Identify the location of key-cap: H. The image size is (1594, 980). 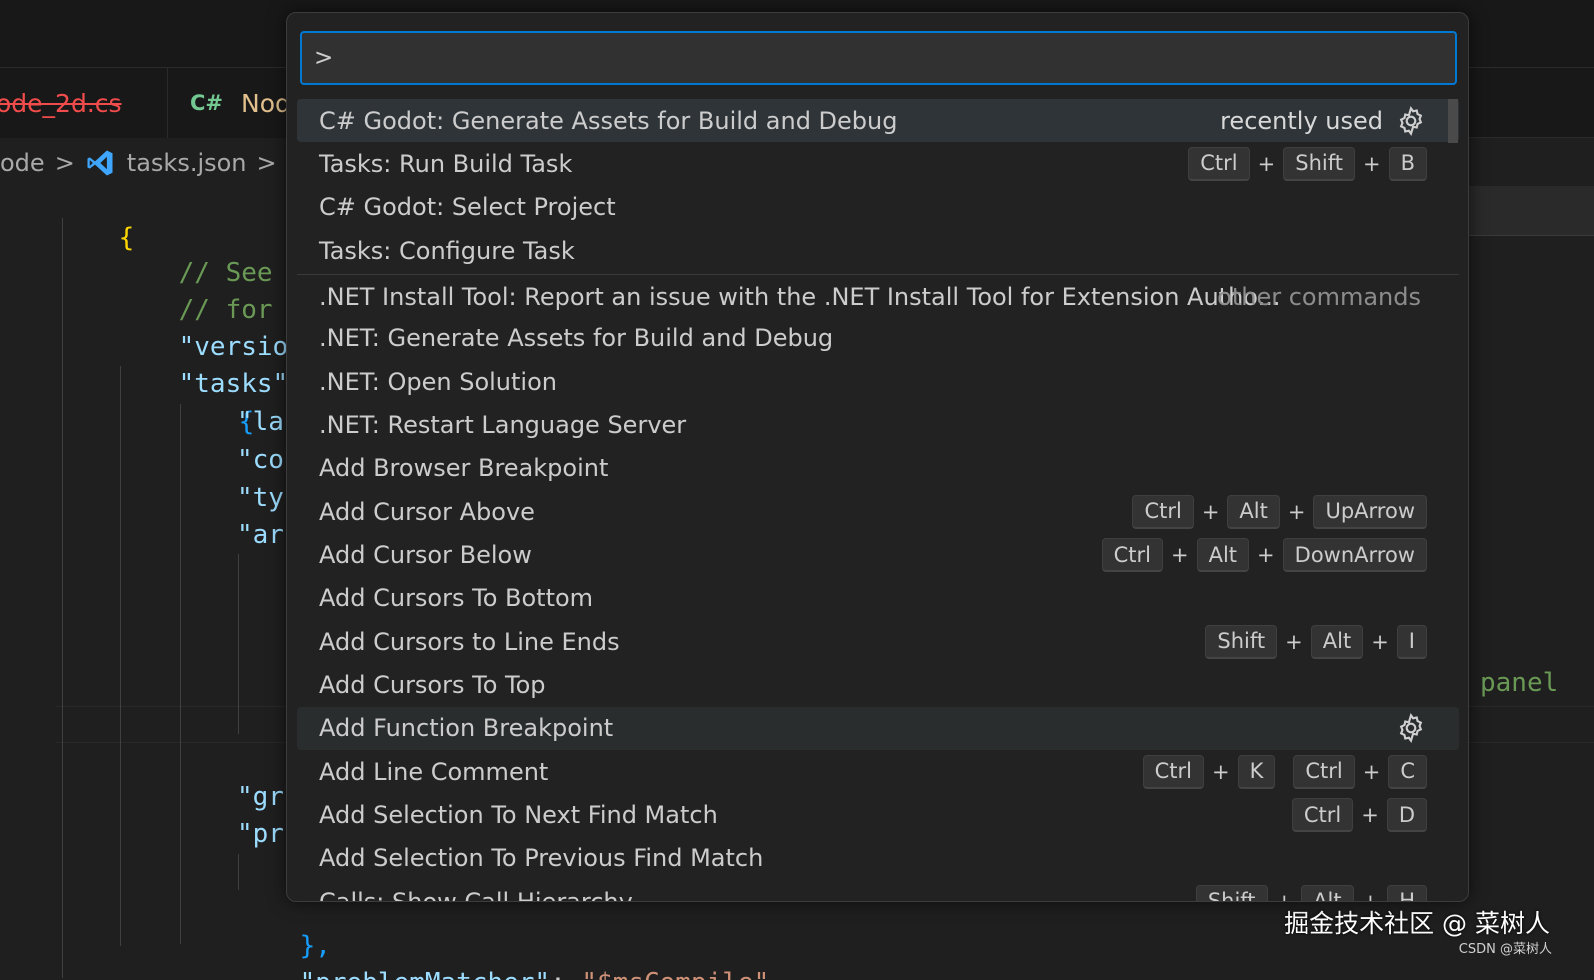
(1407, 892).